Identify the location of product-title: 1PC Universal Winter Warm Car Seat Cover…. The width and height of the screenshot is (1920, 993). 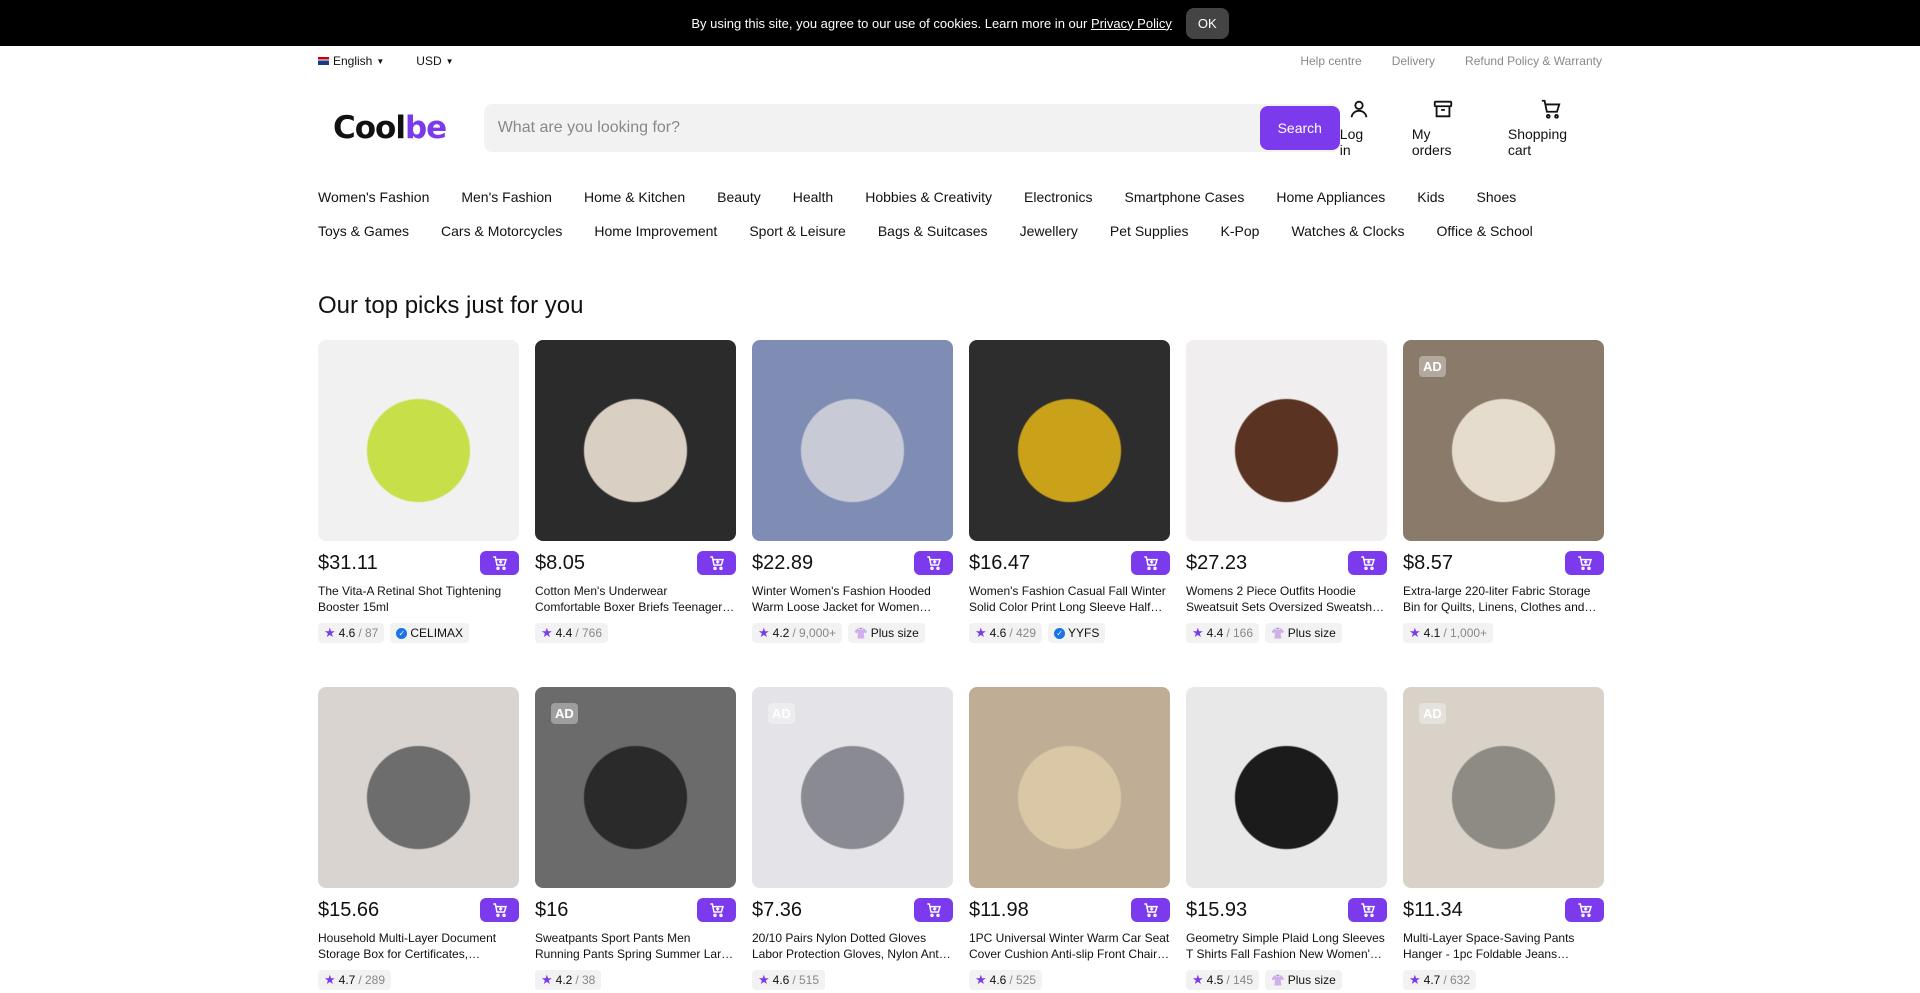
(1069, 946).